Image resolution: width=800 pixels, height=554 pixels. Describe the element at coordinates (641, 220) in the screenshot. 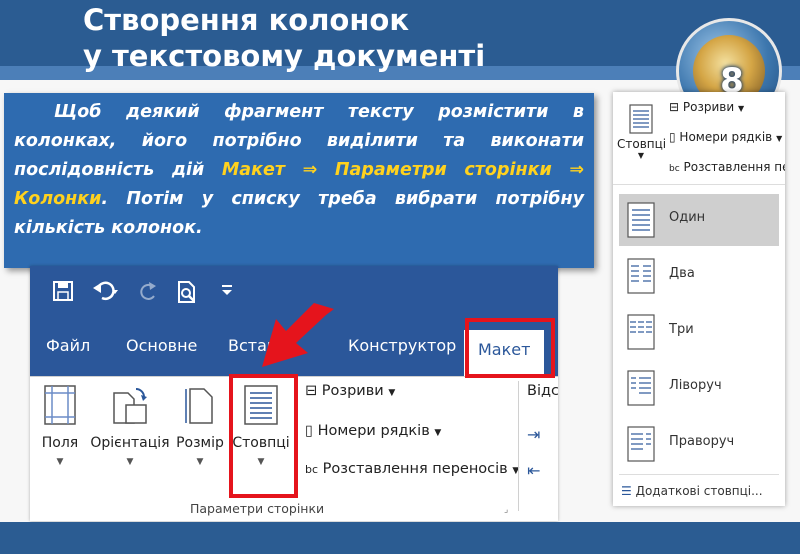

I see `one-column-icon` at that location.